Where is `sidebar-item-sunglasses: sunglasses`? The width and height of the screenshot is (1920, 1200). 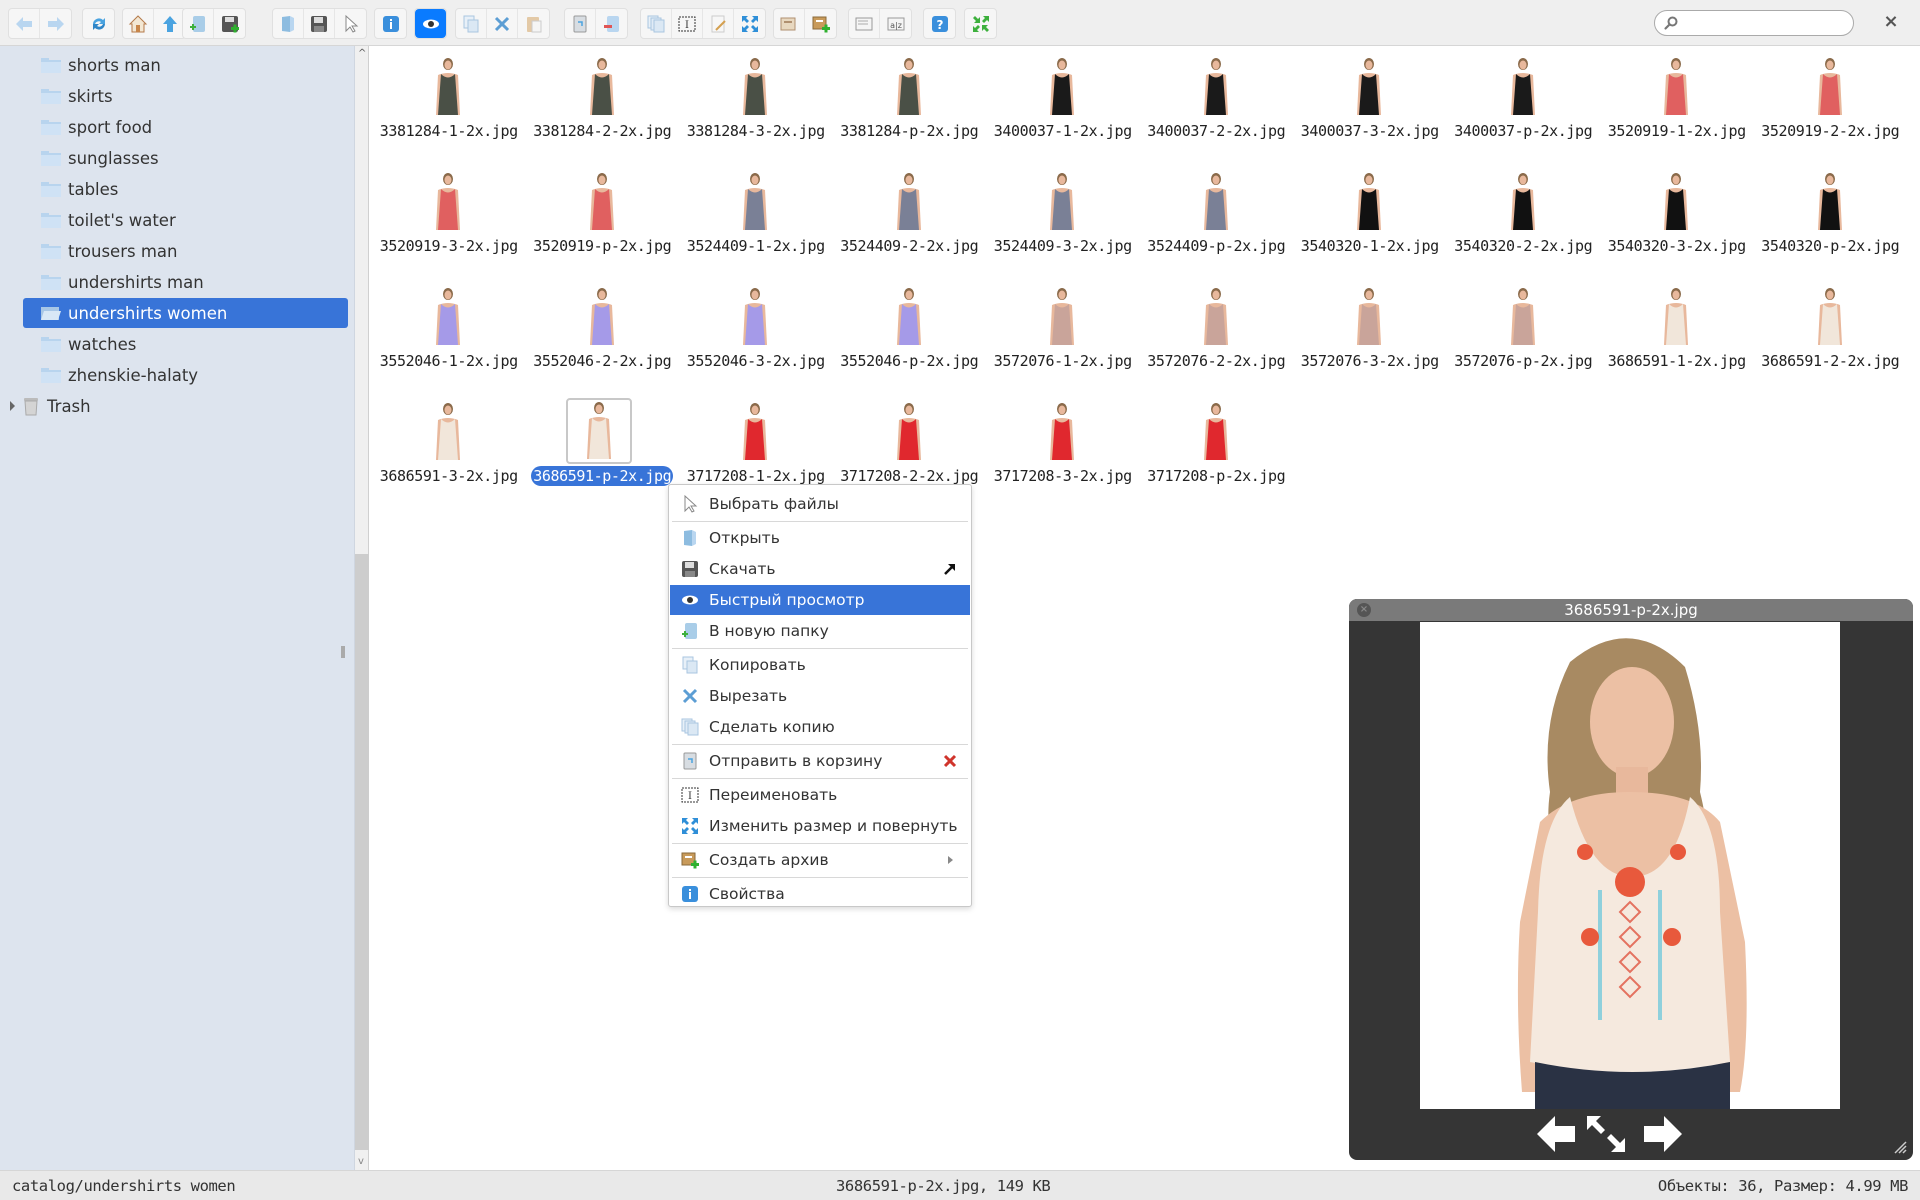 sidebar-item-sunglasses: sunglasses is located at coordinates (185, 158).